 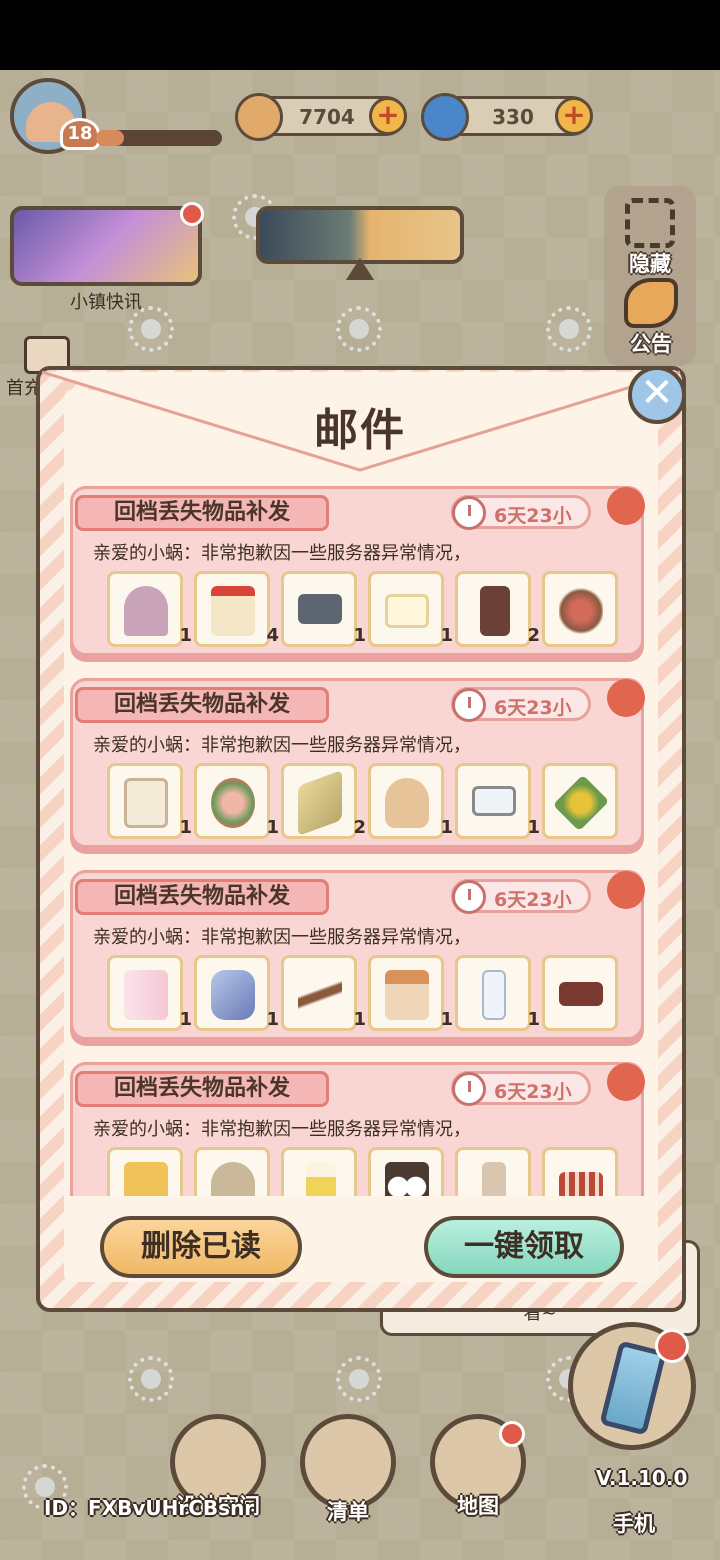 What do you see at coordinates (494, 801) in the screenshot?
I see `table-icon` at bounding box center [494, 801].